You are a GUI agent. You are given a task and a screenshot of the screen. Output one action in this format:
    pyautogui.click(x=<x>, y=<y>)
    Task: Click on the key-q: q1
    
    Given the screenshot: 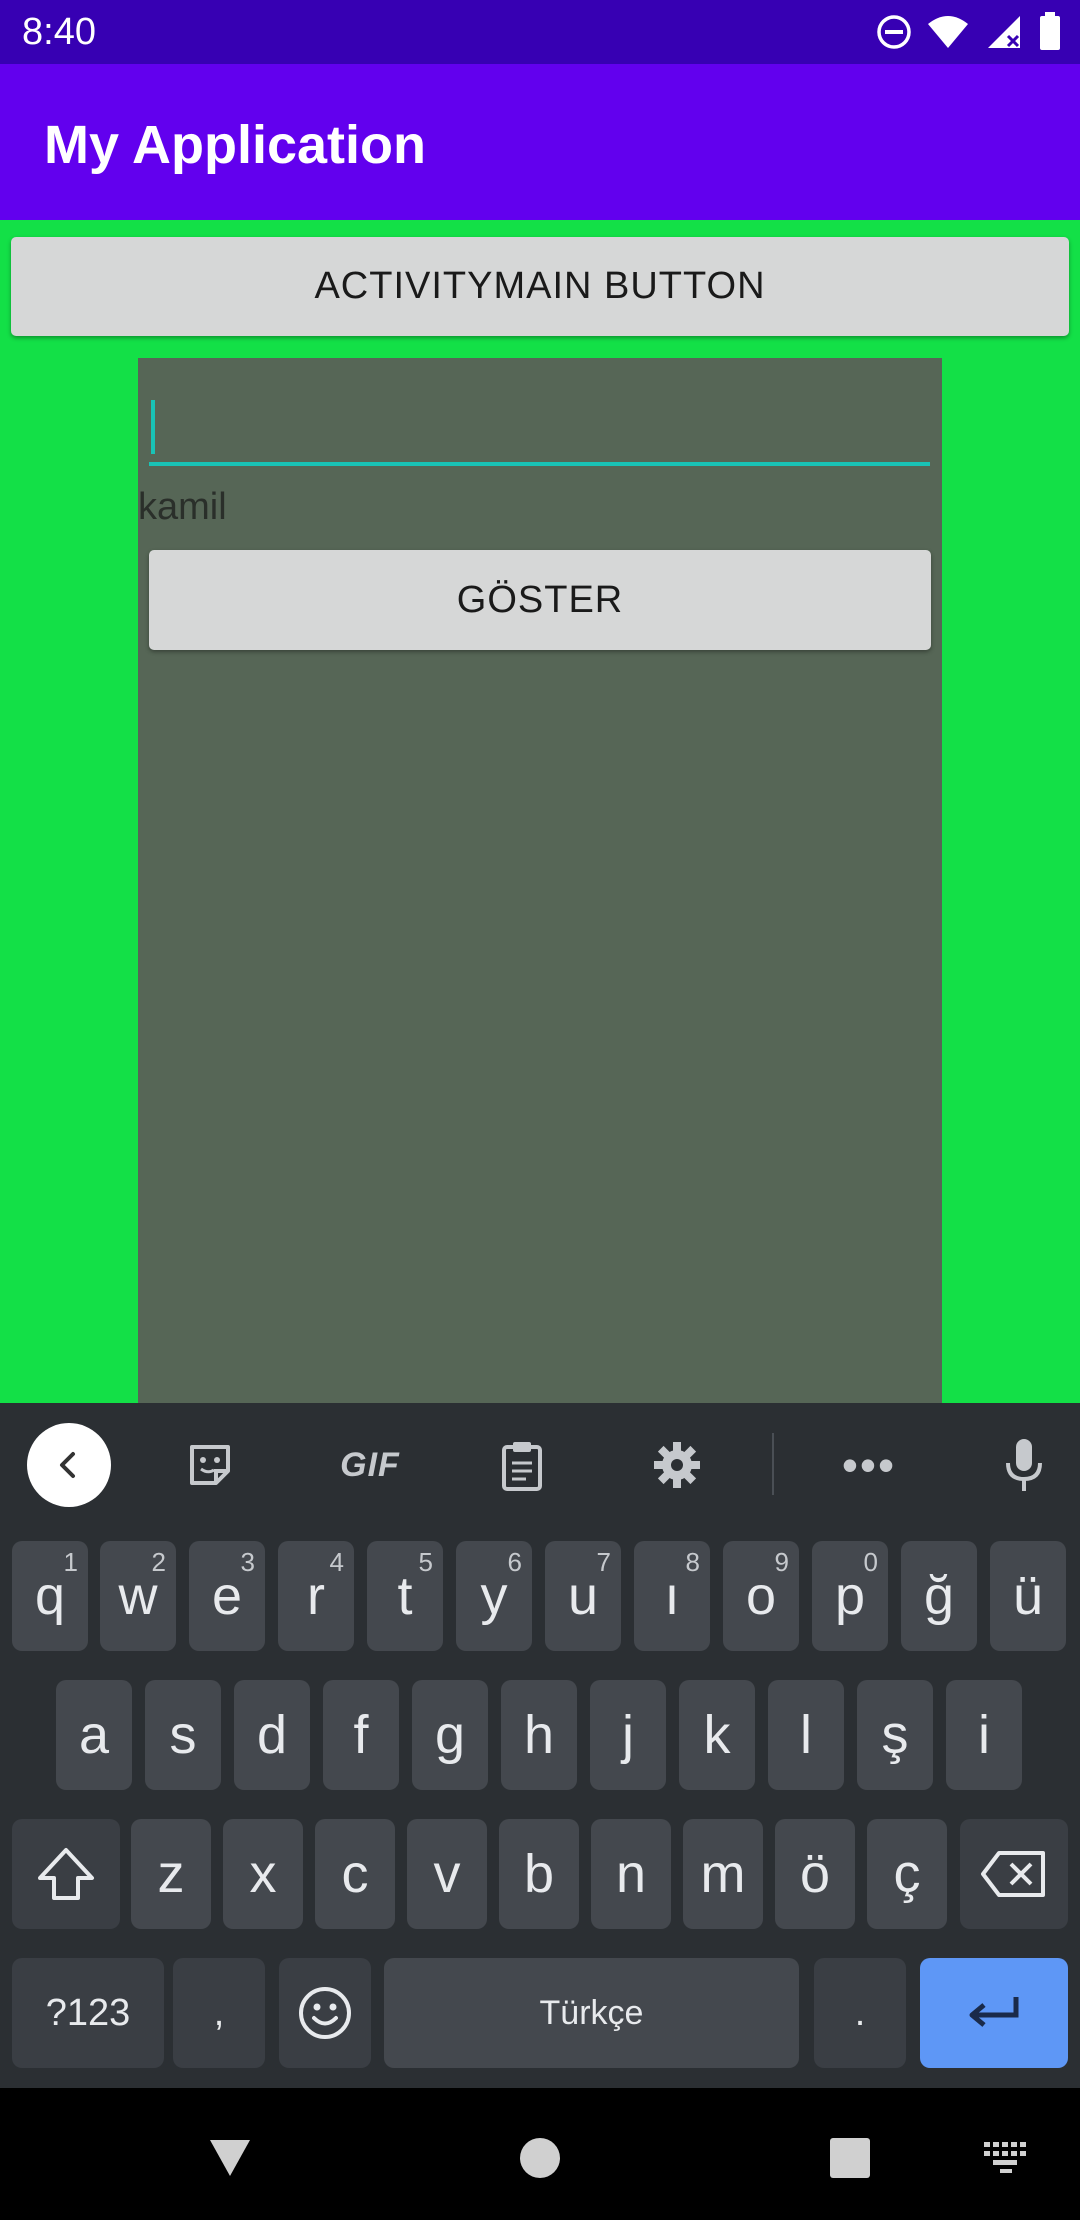 What is the action you would take?
    pyautogui.click(x=50, y=1596)
    